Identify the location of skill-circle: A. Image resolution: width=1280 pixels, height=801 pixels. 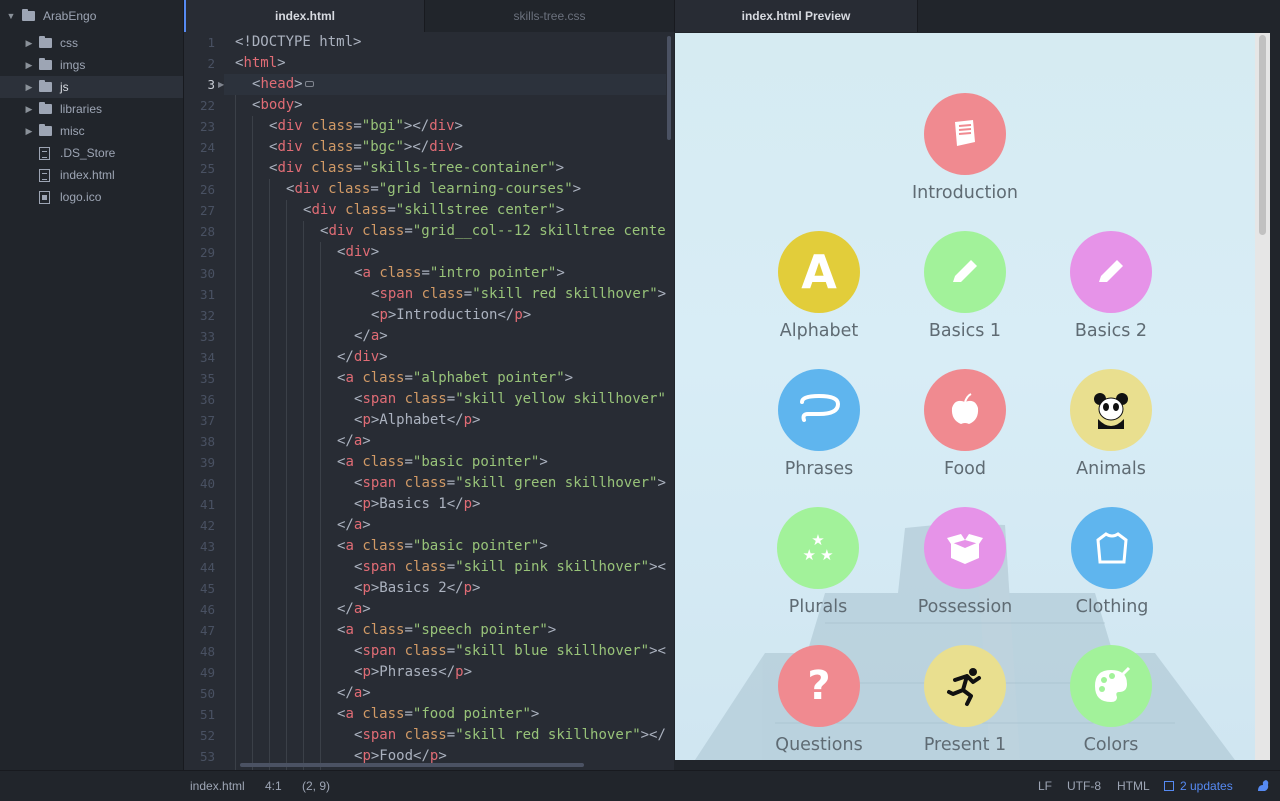
(819, 272).